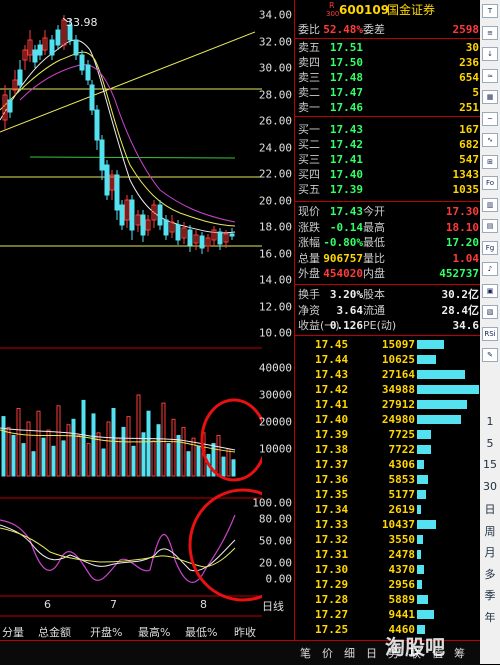 The width and height of the screenshot is (500, 665). Describe the element at coordinates (388, 344) in the screenshot. I see `price-depth-row: 17.45 15097` at that location.